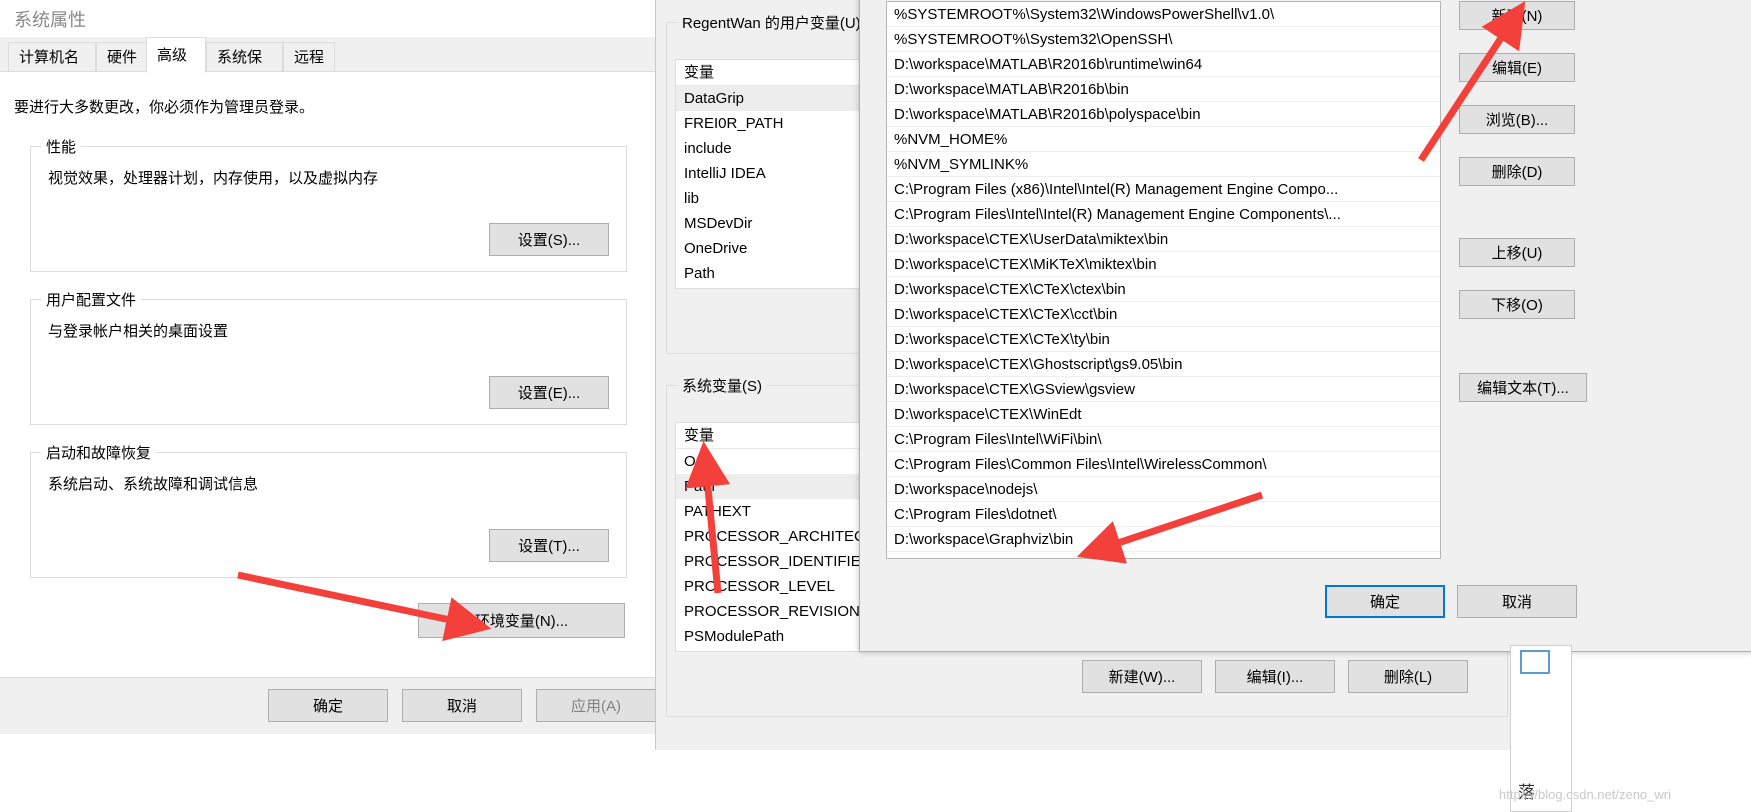 The image size is (1751, 812). What do you see at coordinates (52, 57) in the screenshot?
I see `tab-computer-name: 计算机名` at bounding box center [52, 57].